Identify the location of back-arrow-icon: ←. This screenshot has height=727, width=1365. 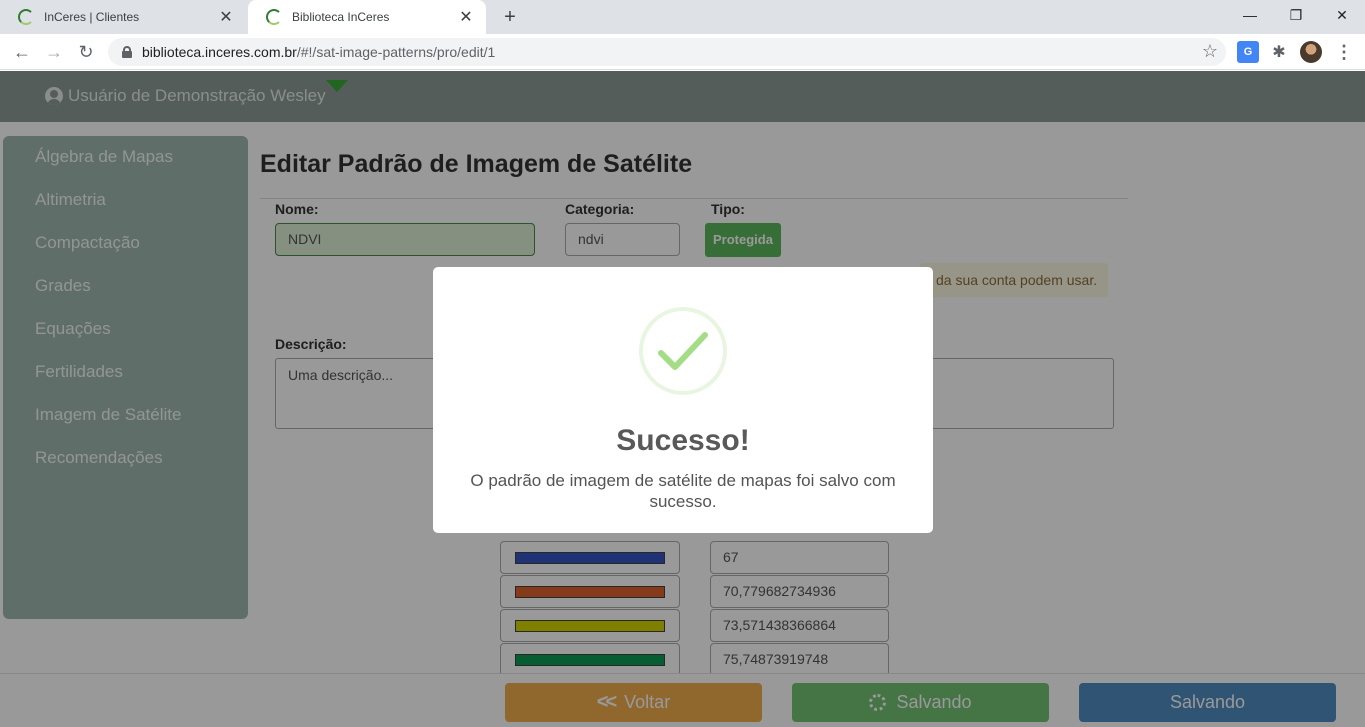
(22, 52).